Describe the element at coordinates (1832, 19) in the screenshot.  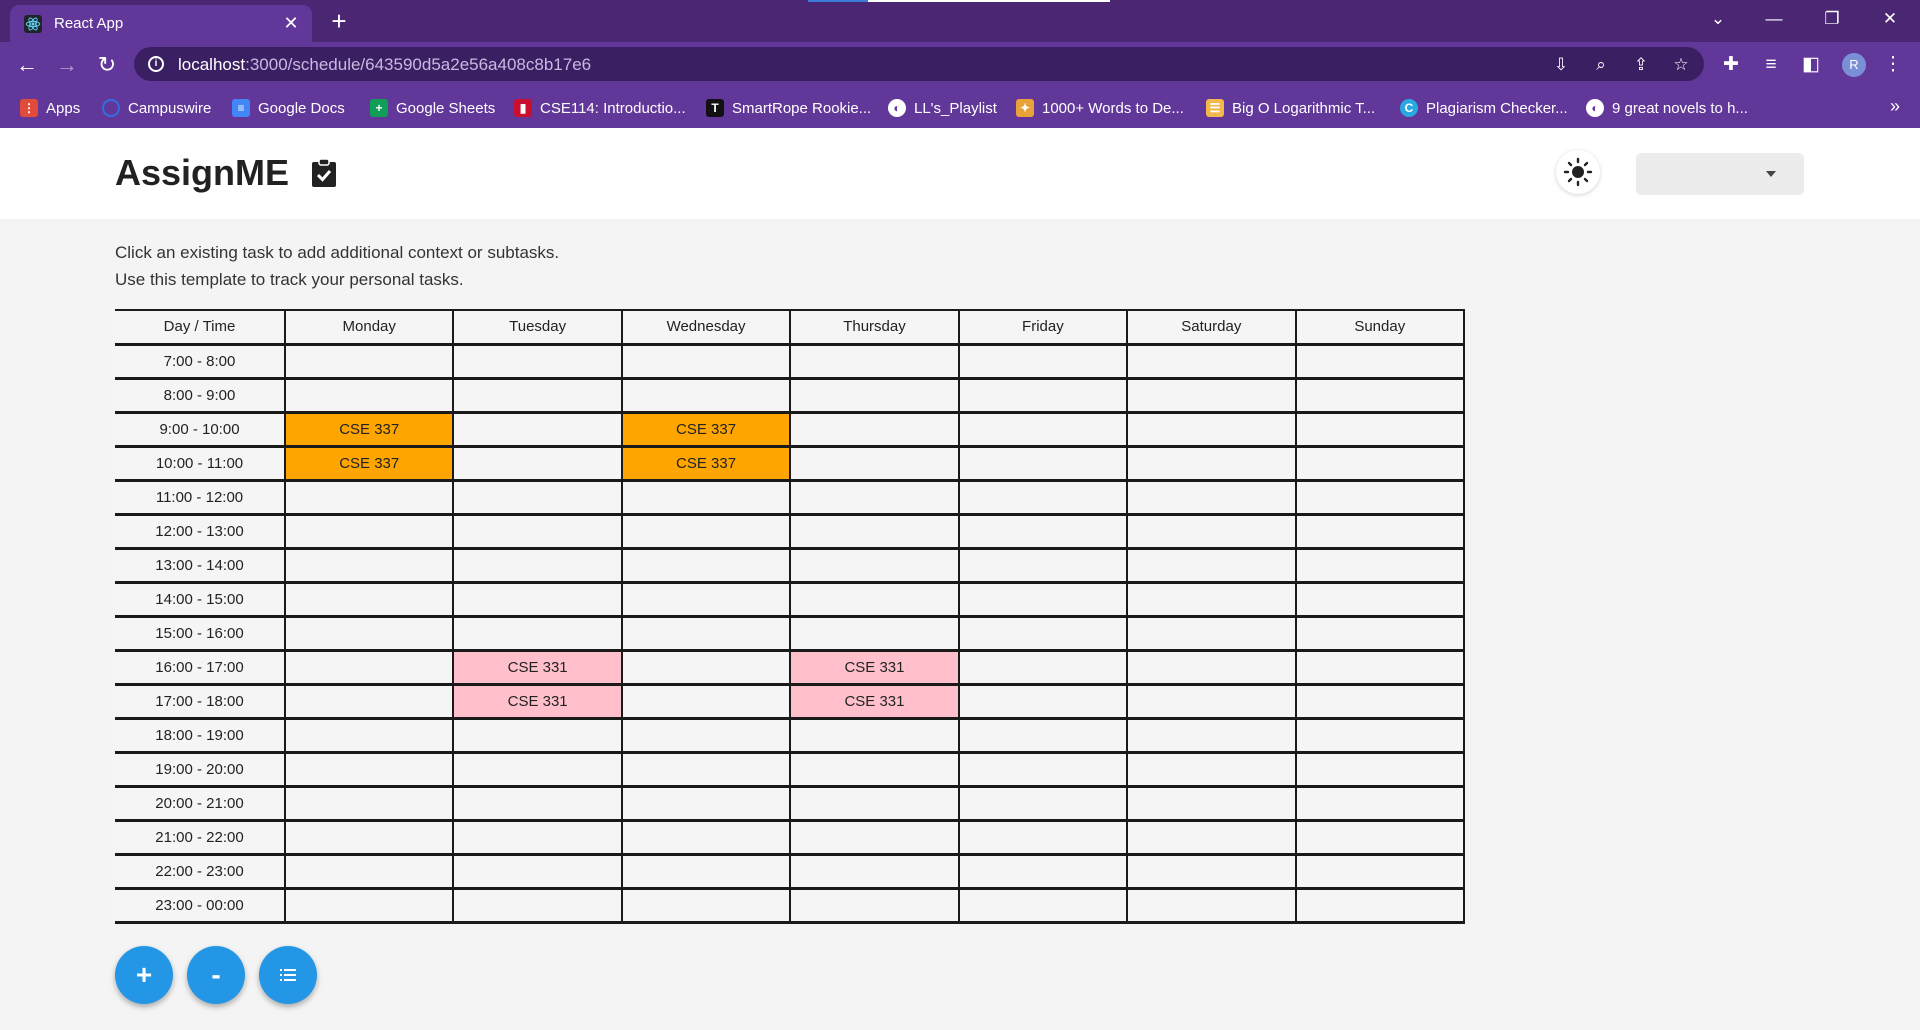
I see `restore-button: ❐` at that location.